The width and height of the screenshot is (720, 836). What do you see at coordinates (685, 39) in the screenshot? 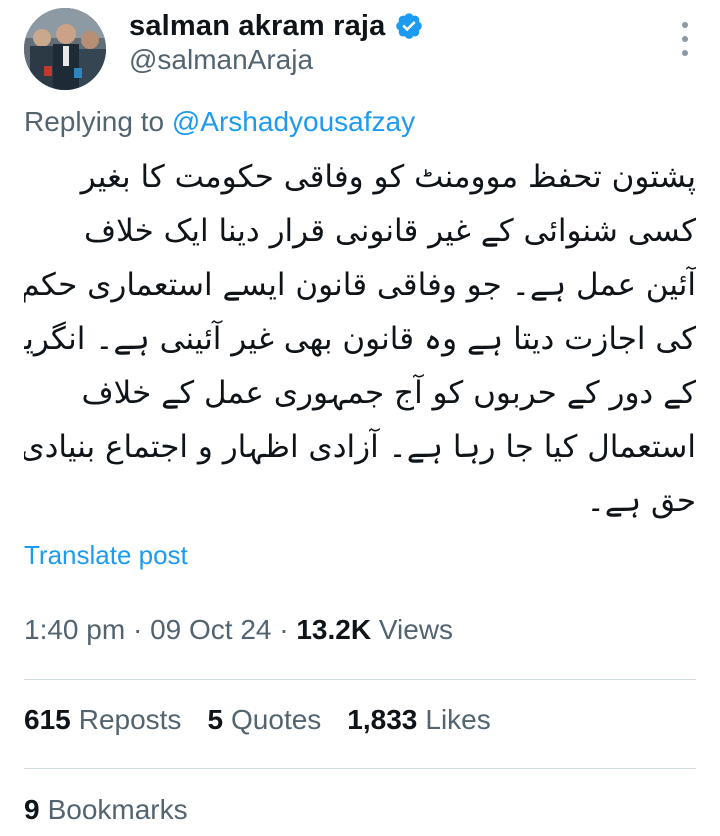
I see `more-options-icon` at bounding box center [685, 39].